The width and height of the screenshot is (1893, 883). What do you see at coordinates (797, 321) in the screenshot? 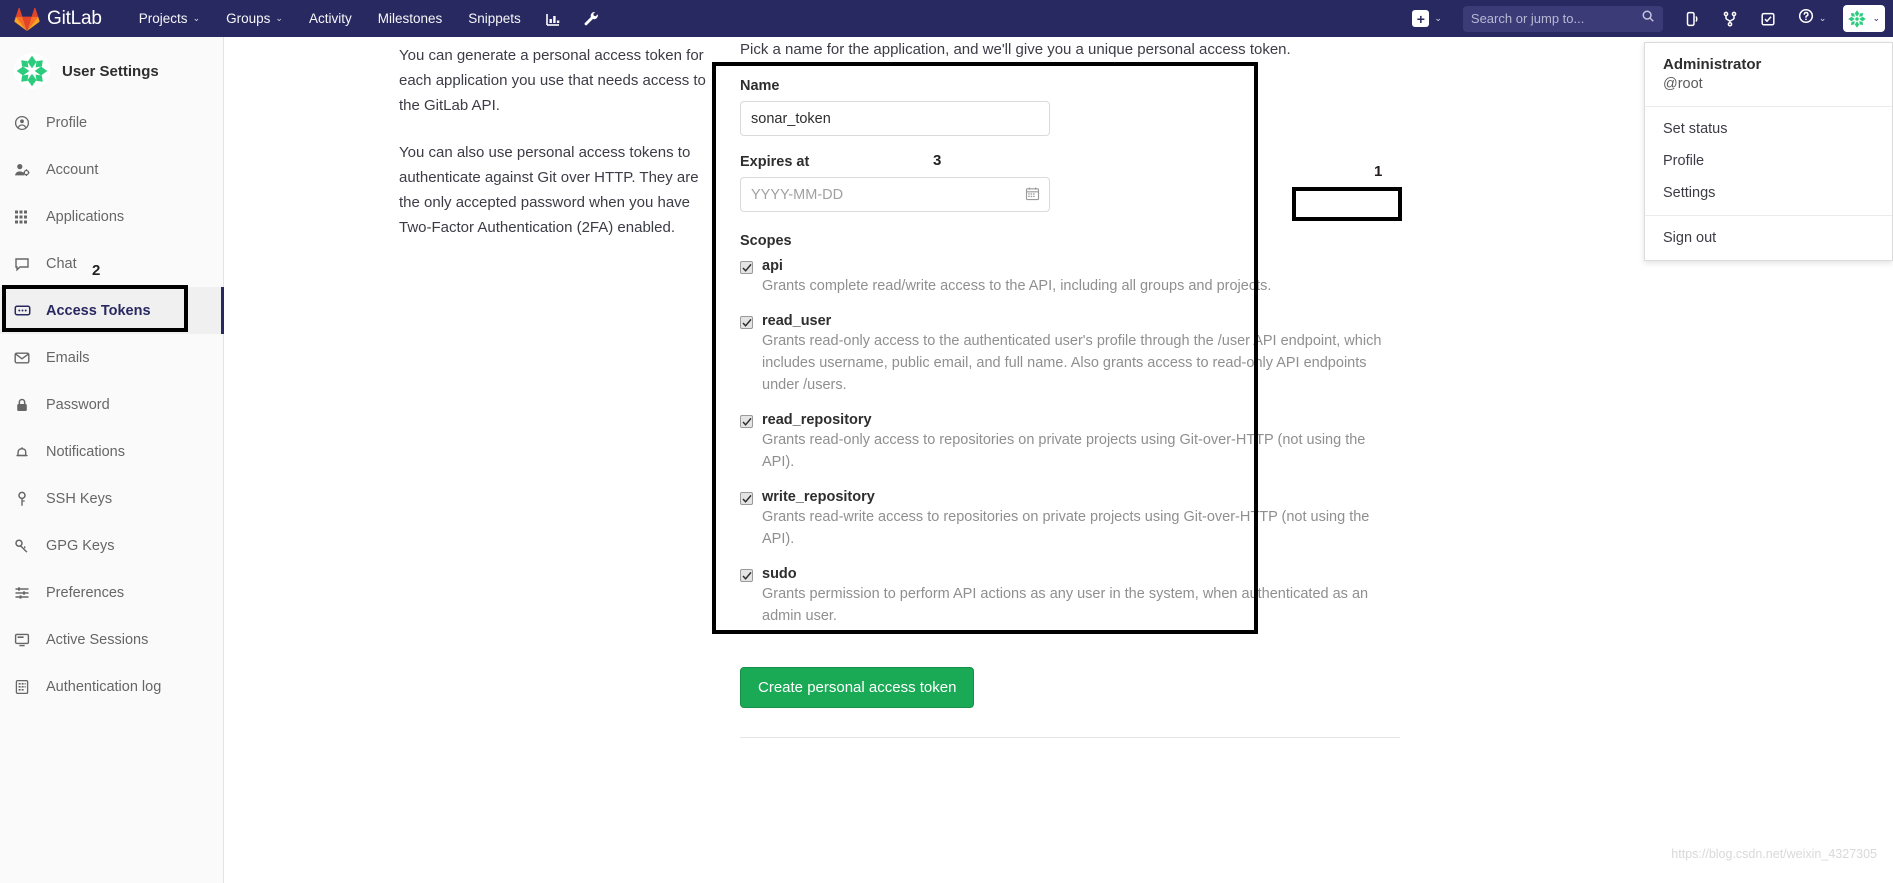
I see `scope-name: read_user` at bounding box center [797, 321].